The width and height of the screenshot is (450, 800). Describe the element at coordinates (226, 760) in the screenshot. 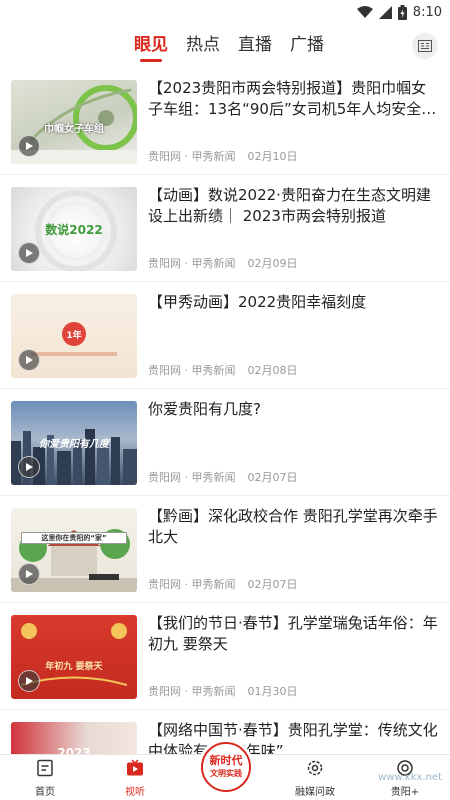

I see `badge-line1: 新时代` at that location.